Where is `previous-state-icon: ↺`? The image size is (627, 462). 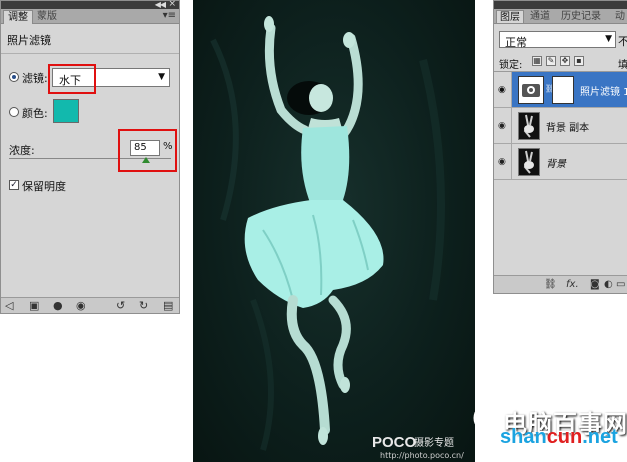
previous-state-icon: ↺ is located at coordinates (120, 306).